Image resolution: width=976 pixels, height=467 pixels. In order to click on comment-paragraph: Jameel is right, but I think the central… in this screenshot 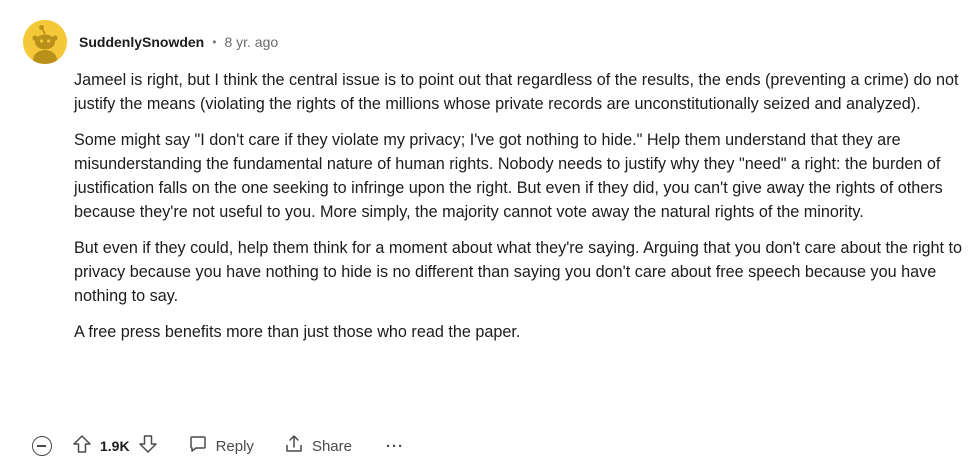, I will do `click(516, 92)`.